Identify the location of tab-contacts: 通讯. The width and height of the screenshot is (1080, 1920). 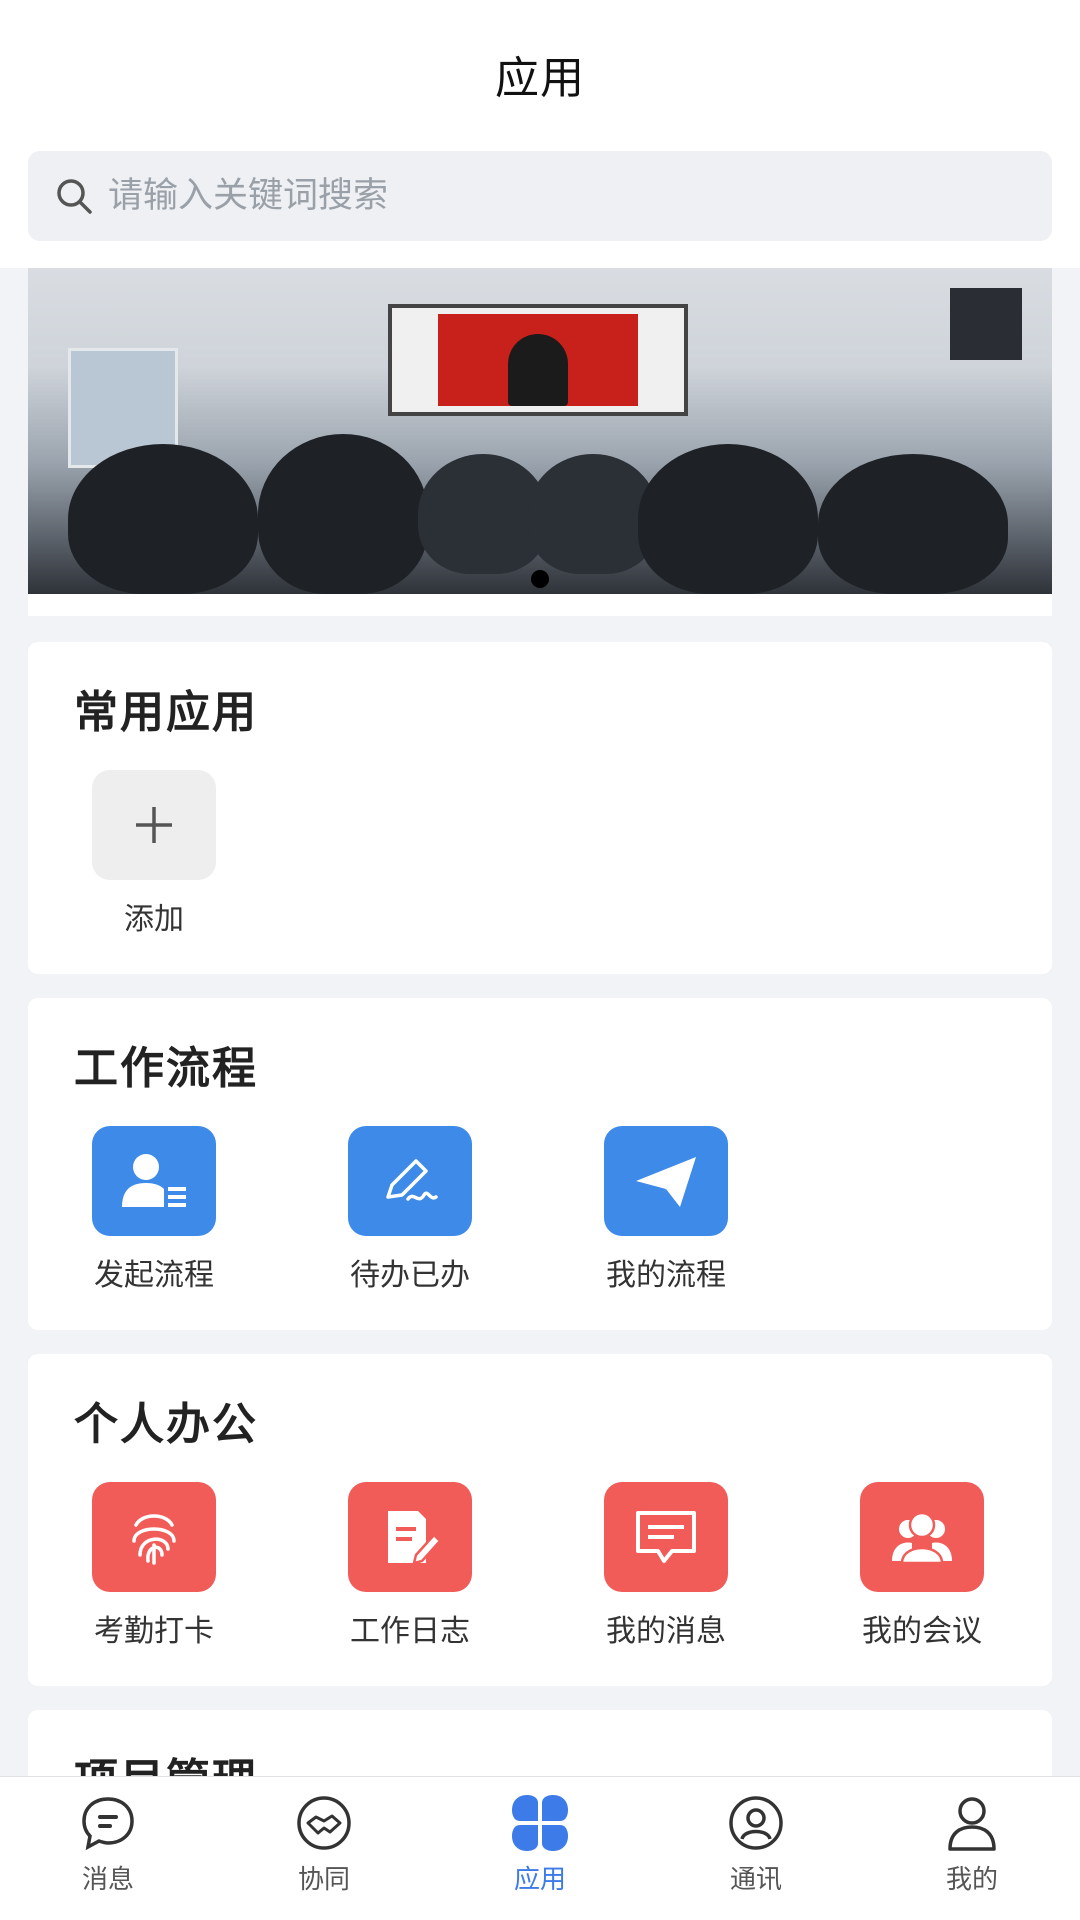
(756, 1844).